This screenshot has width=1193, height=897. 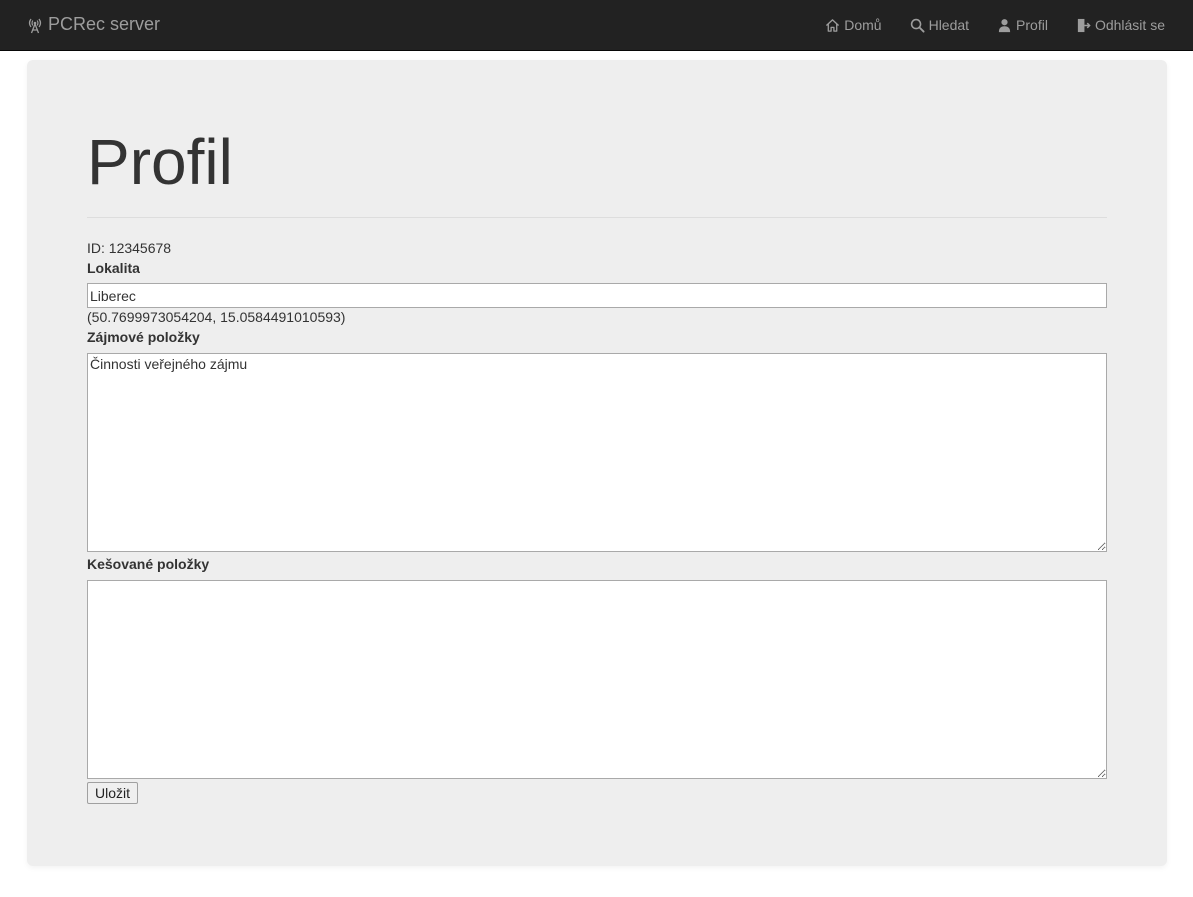 What do you see at coordinates (1032, 25) in the screenshot?
I see `nav-item-label: Profil` at bounding box center [1032, 25].